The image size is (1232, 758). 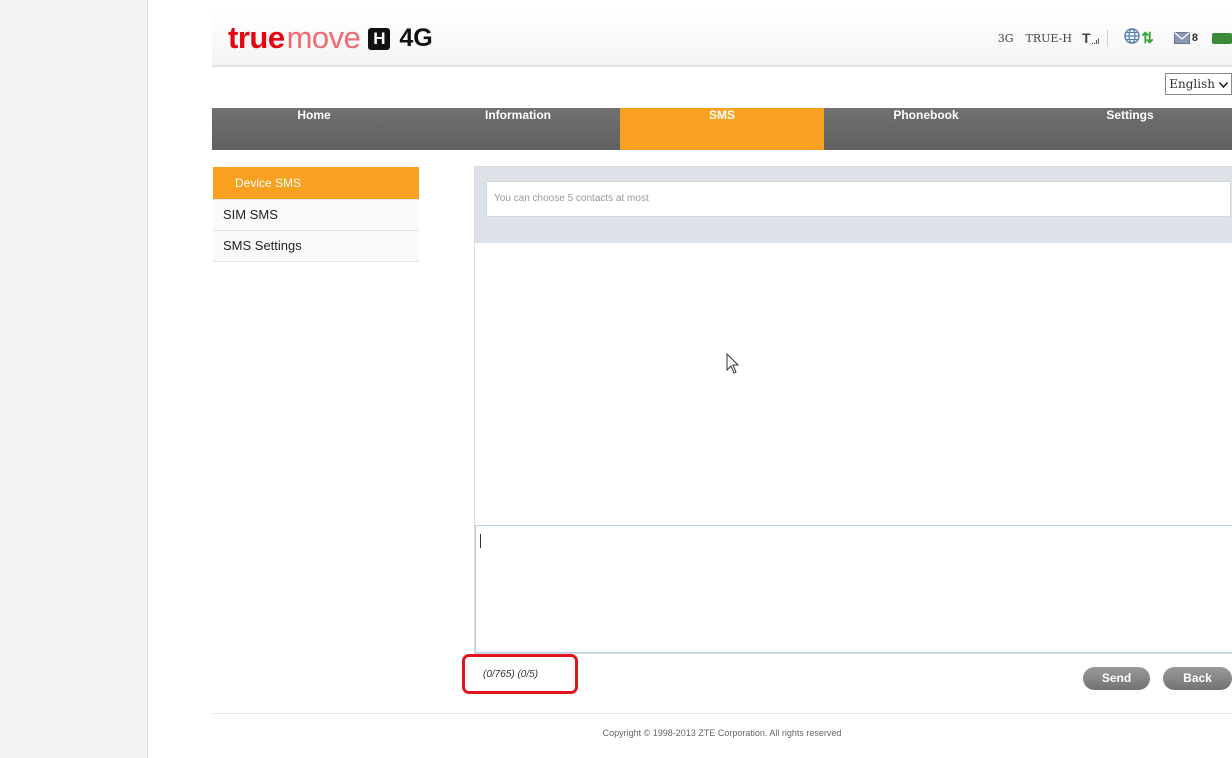 What do you see at coordinates (722, 713) in the screenshot?
I see `footer-divider` at bounding box center [722, 713].